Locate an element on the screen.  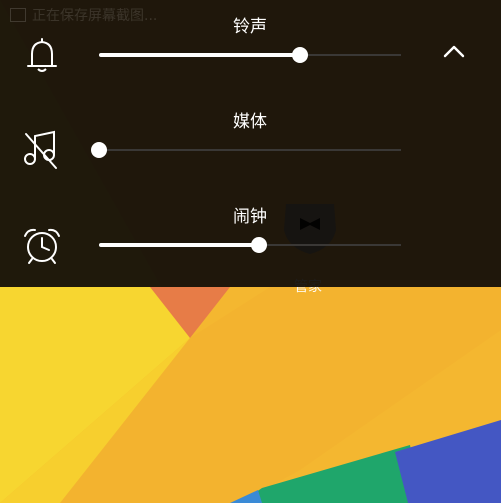
screenshot-status-icon is located at coordinates (18, 15).